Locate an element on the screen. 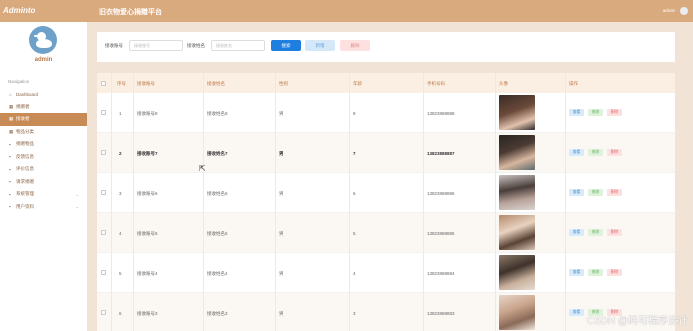 The image size is (693, 331). cell-phone: 13823888886 is located at coordinates (441, 193).